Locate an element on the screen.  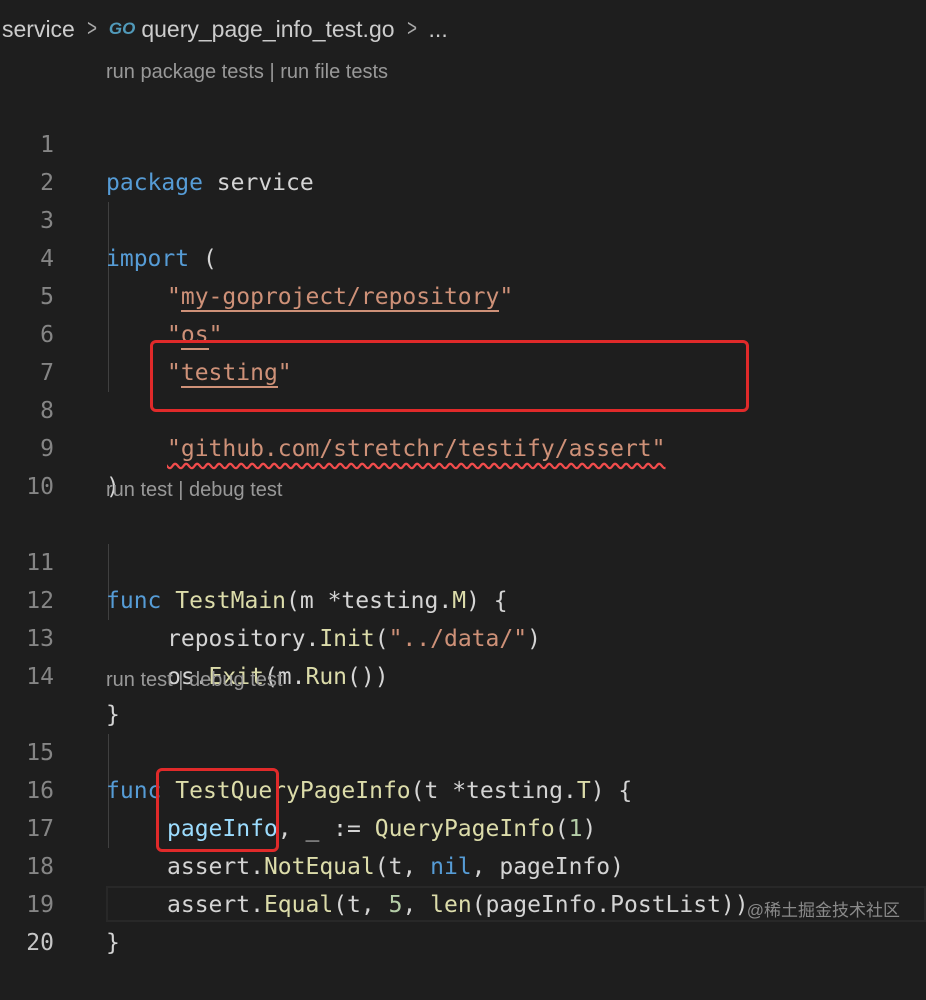
code-line: 2 is located at coordinates (463, 161).